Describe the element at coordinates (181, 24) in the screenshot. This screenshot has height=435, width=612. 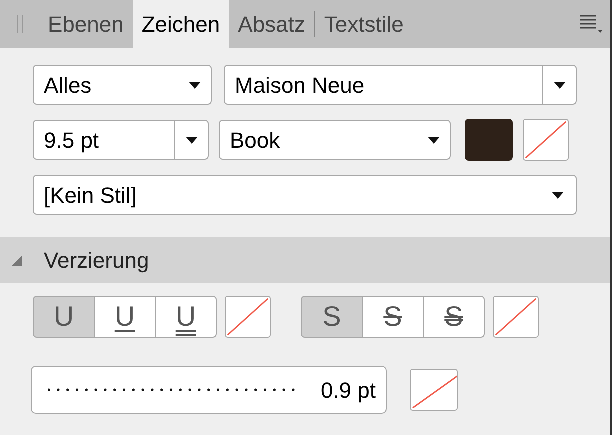
I see `panel-tab: Zeichen` at that location.